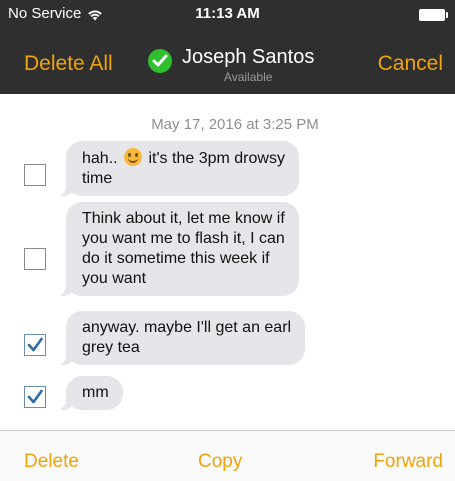  Describe the element at coordinates (114, 278) in the screenshot. I see `message-line: you want` at that location.